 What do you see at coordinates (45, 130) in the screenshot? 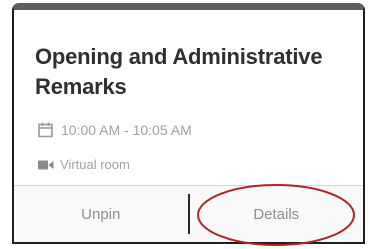
I see `calendar-icon` at bounding box center [45, 130].